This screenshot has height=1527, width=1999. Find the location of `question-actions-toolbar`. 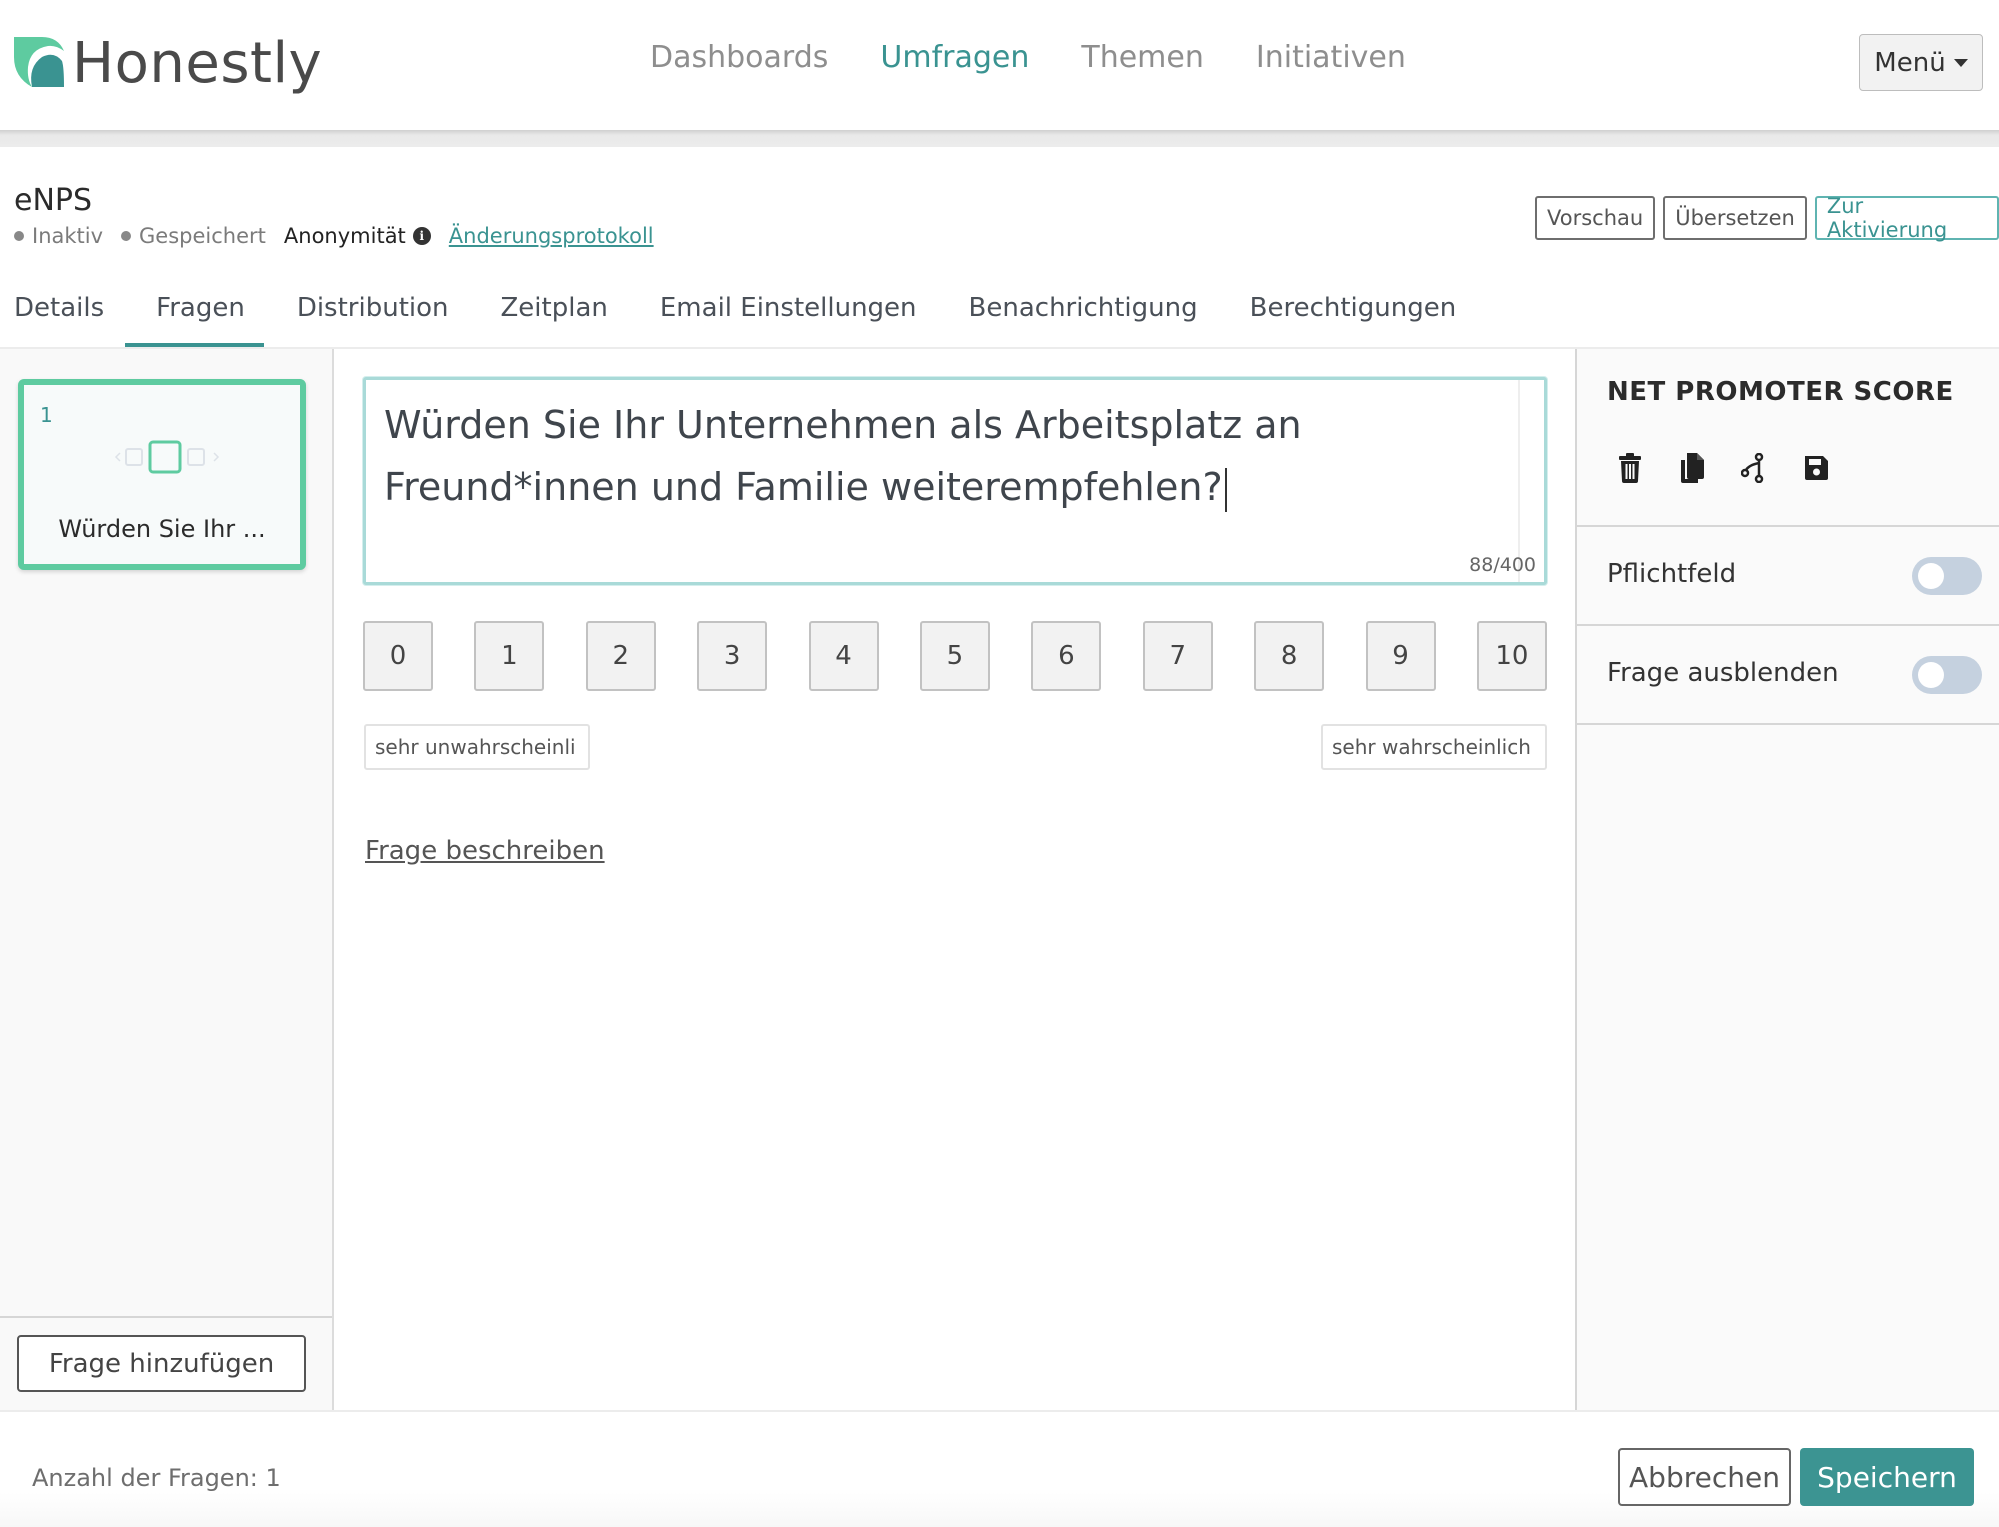

question-actions-toolbar is located at coordinates (1723, 468).